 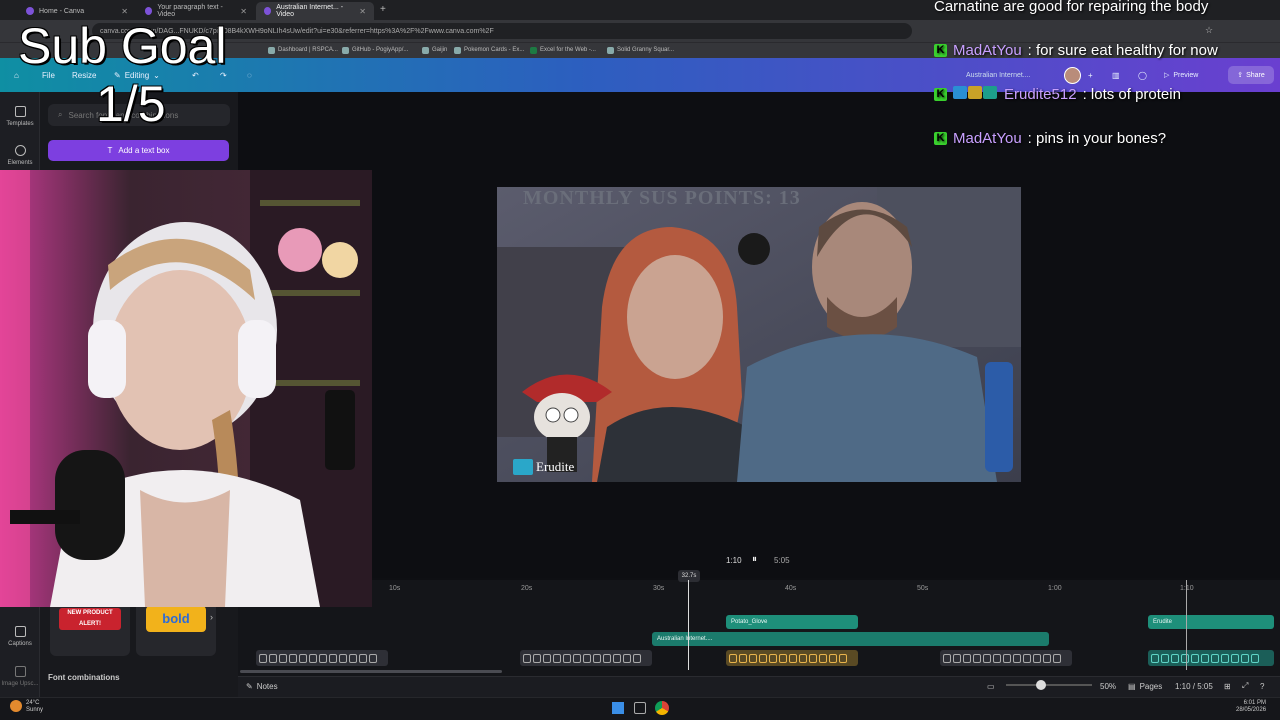 I want to click on tab-label: Home - Canva, so click(x=62, y=11).